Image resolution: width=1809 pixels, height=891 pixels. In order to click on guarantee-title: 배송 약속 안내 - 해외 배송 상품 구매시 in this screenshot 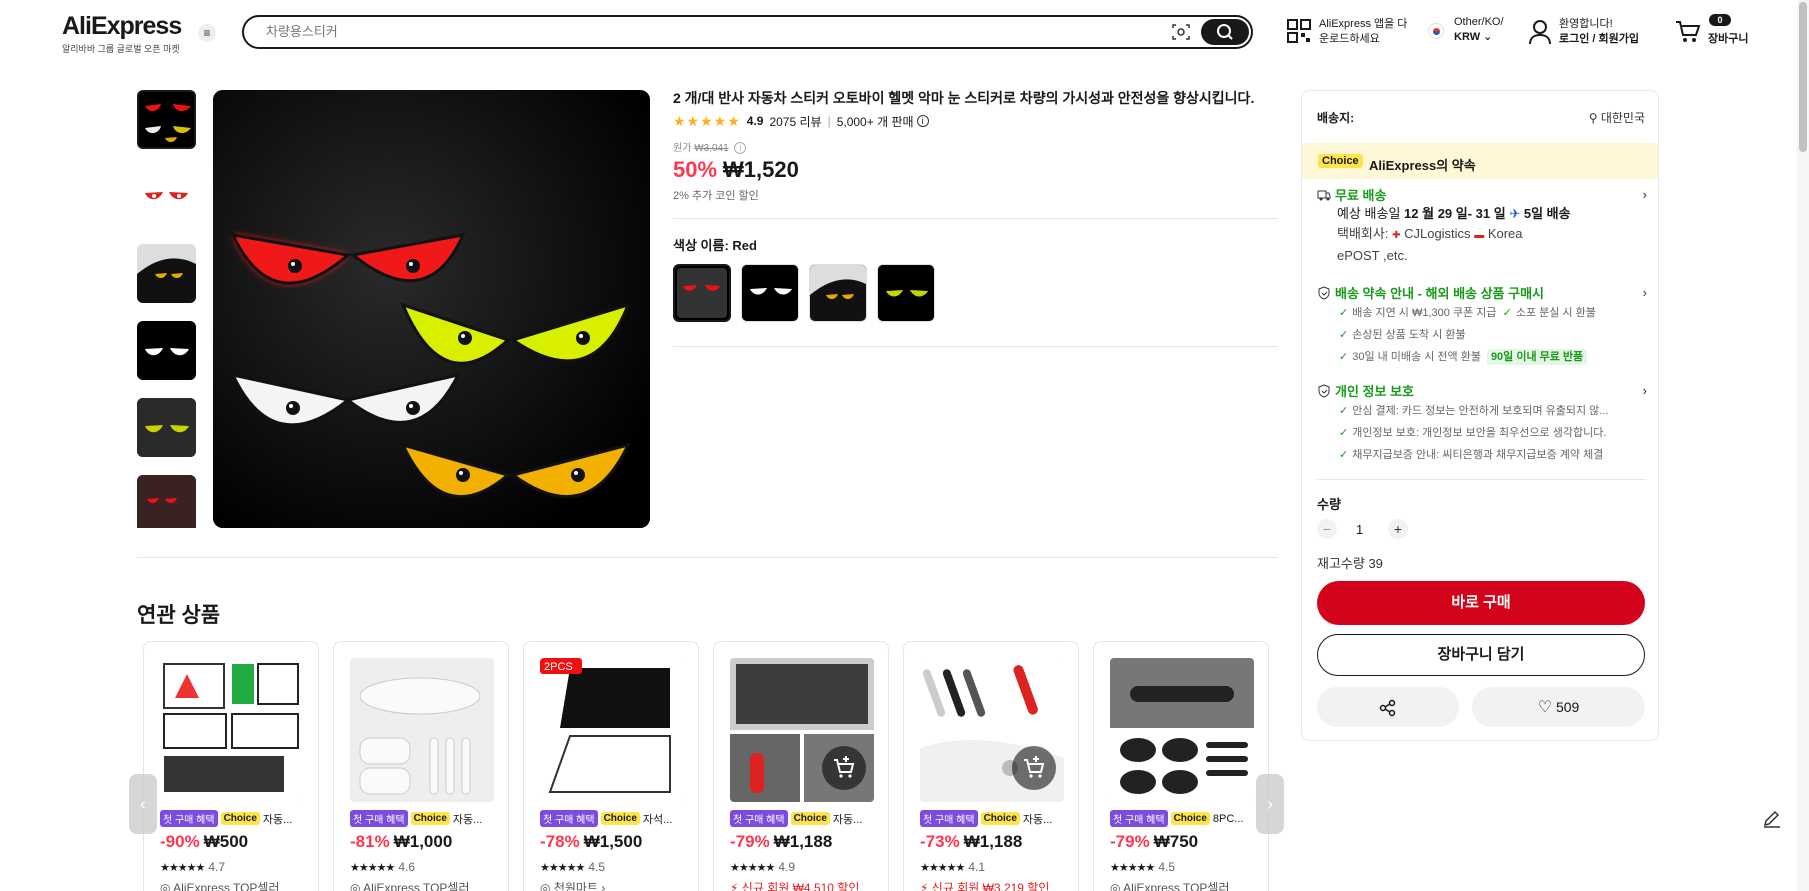, I will do `click(1440, 293)`.